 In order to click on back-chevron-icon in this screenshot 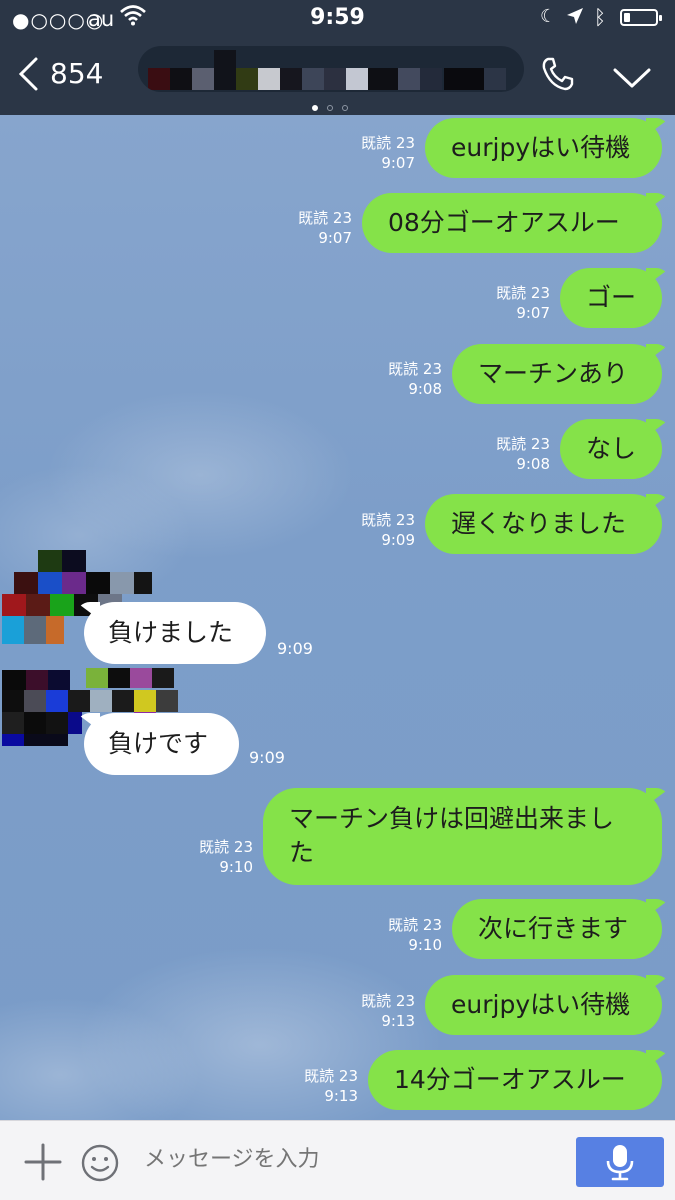, I will do `click(29, 74)`.